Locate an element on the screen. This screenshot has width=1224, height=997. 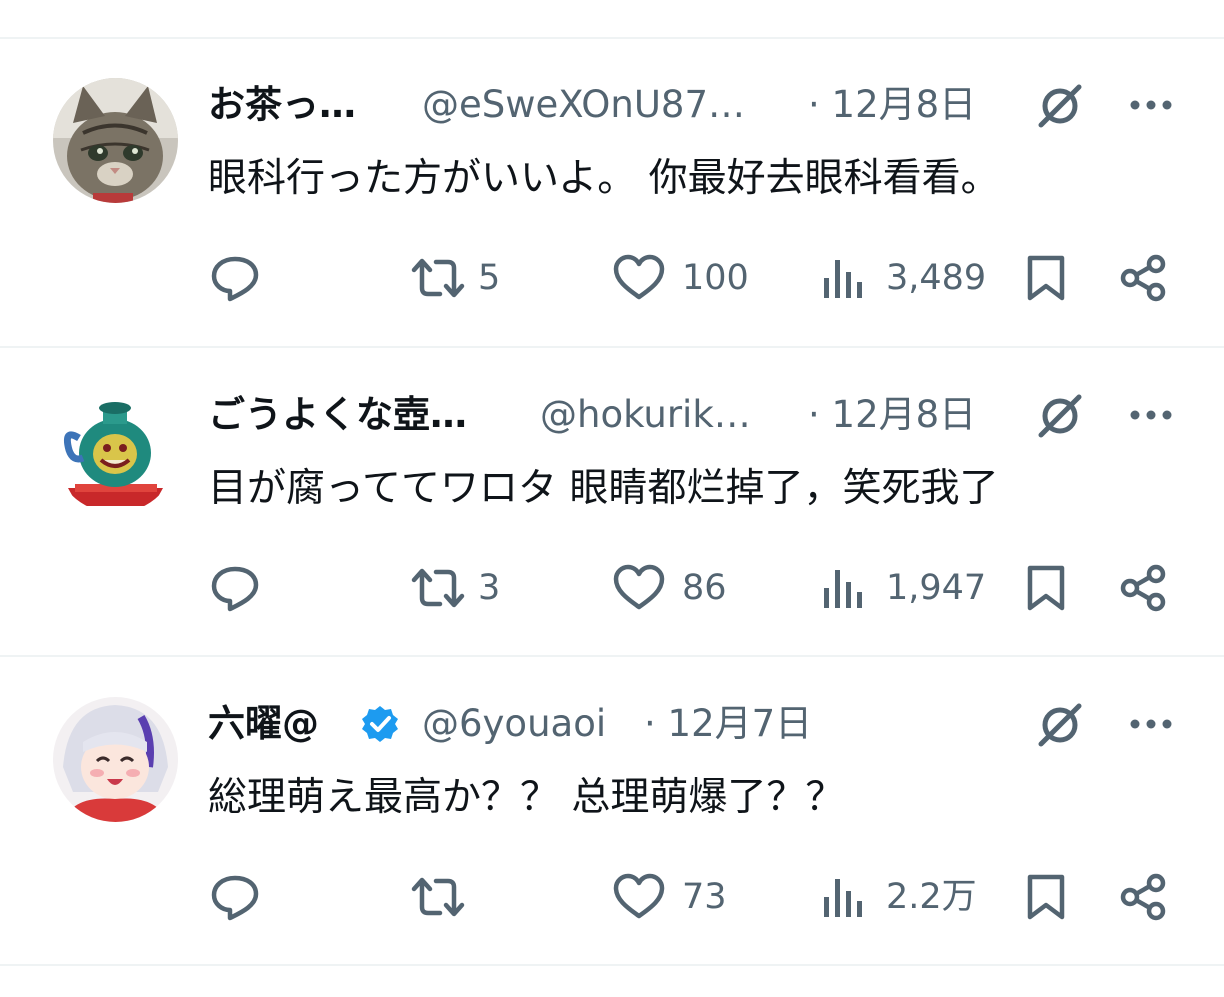
action-bar: 5 100 3,489 is located at coordinates (612, 278).